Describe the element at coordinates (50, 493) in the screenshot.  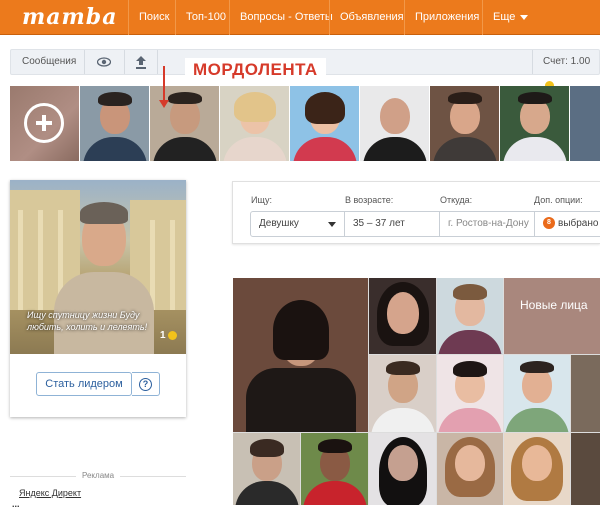
I see `yandex-direct-link: Яндекс Директ` at that location.